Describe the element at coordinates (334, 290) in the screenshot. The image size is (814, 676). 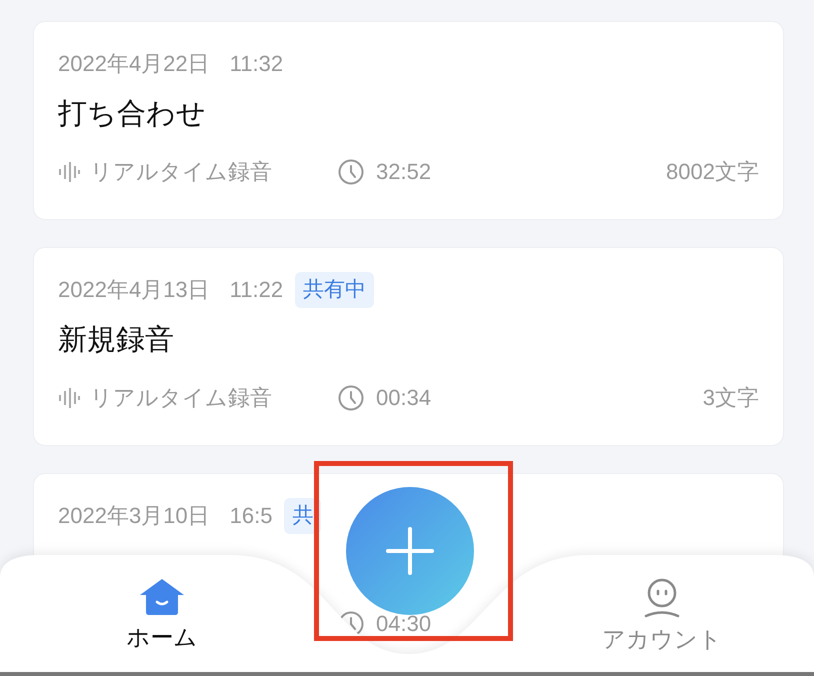
I see `shared-tag: 共有中` at that location.